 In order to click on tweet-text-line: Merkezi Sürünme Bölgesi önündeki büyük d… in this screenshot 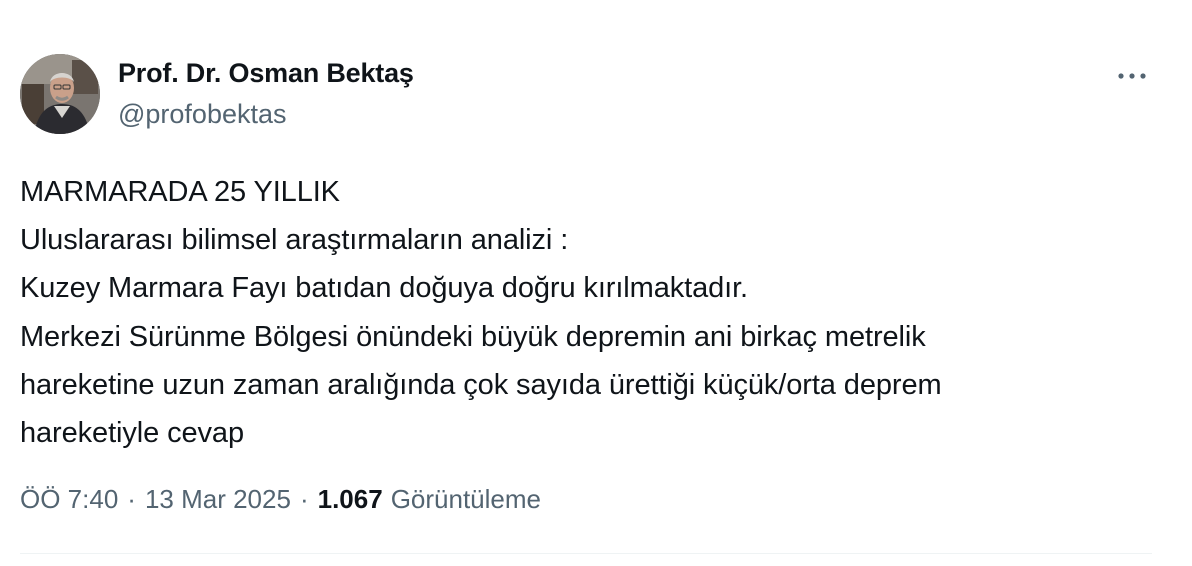, I will do `click(473, 336)`.